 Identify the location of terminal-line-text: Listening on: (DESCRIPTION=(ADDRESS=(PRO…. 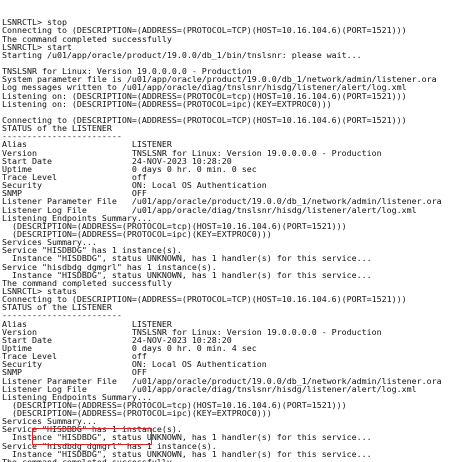
(167, 103).